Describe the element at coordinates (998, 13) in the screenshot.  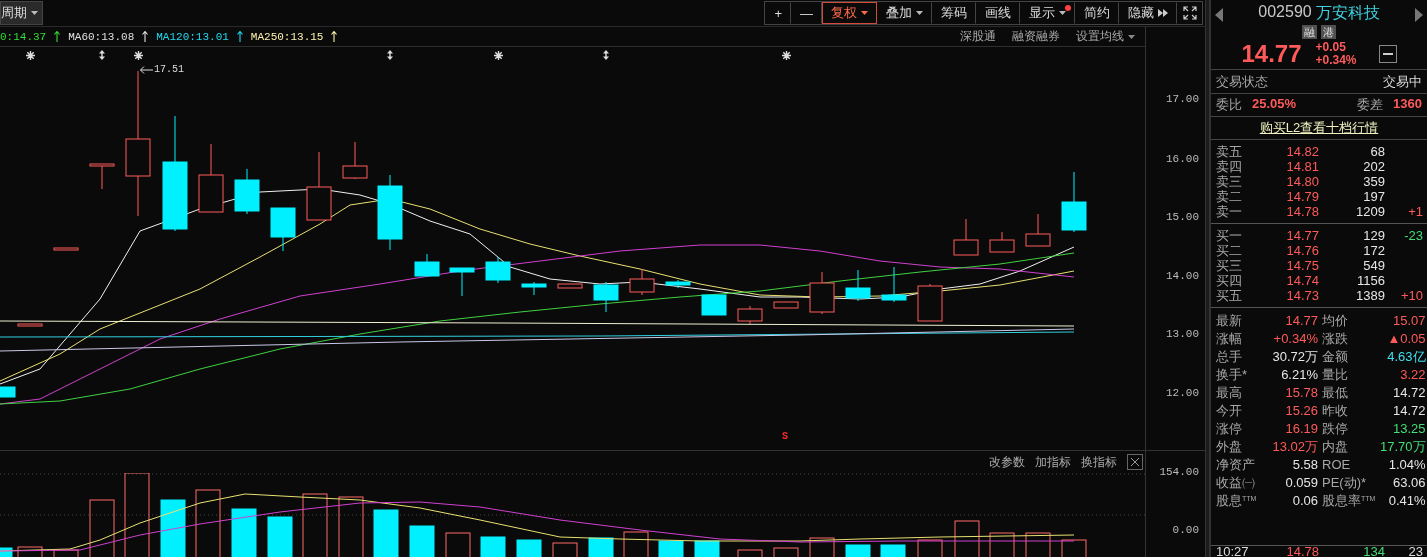
I see `toolbar-button: 画线` at that location.